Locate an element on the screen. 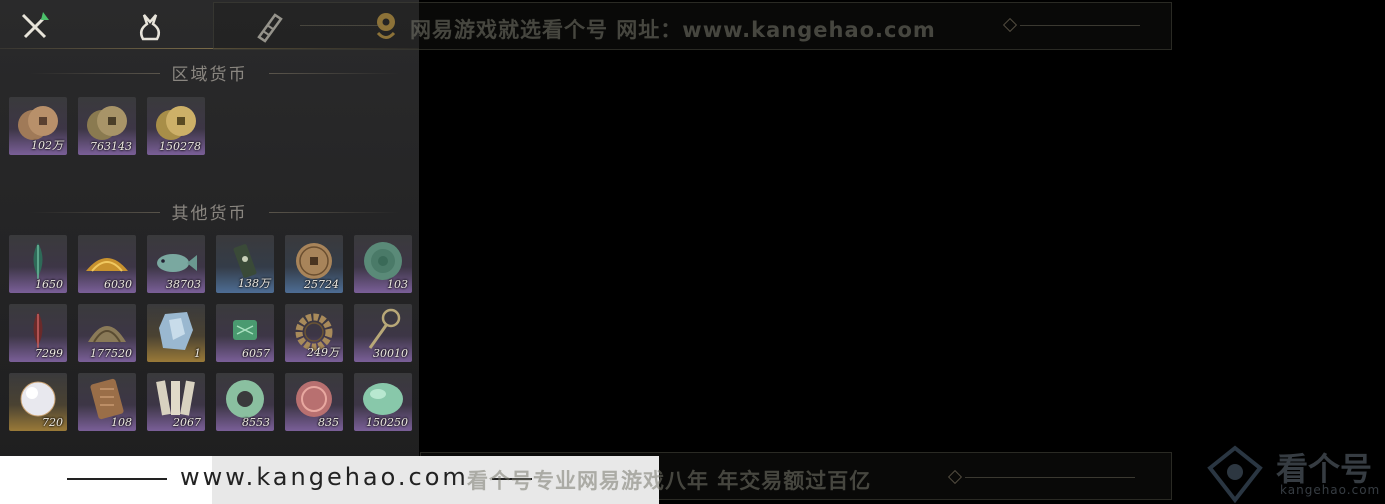  other-currency-slot: 8553 is located at coordinates (245, 402).